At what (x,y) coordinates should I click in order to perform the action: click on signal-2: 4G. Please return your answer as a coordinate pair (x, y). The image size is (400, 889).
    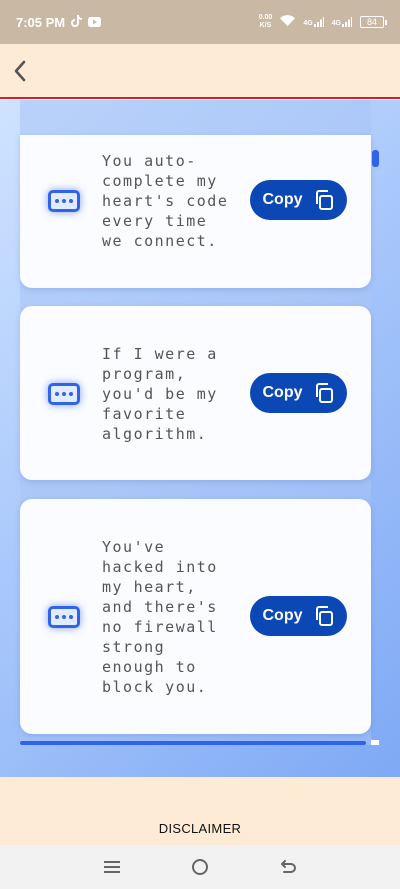
    Looking at the image, I should click on (342, 22).